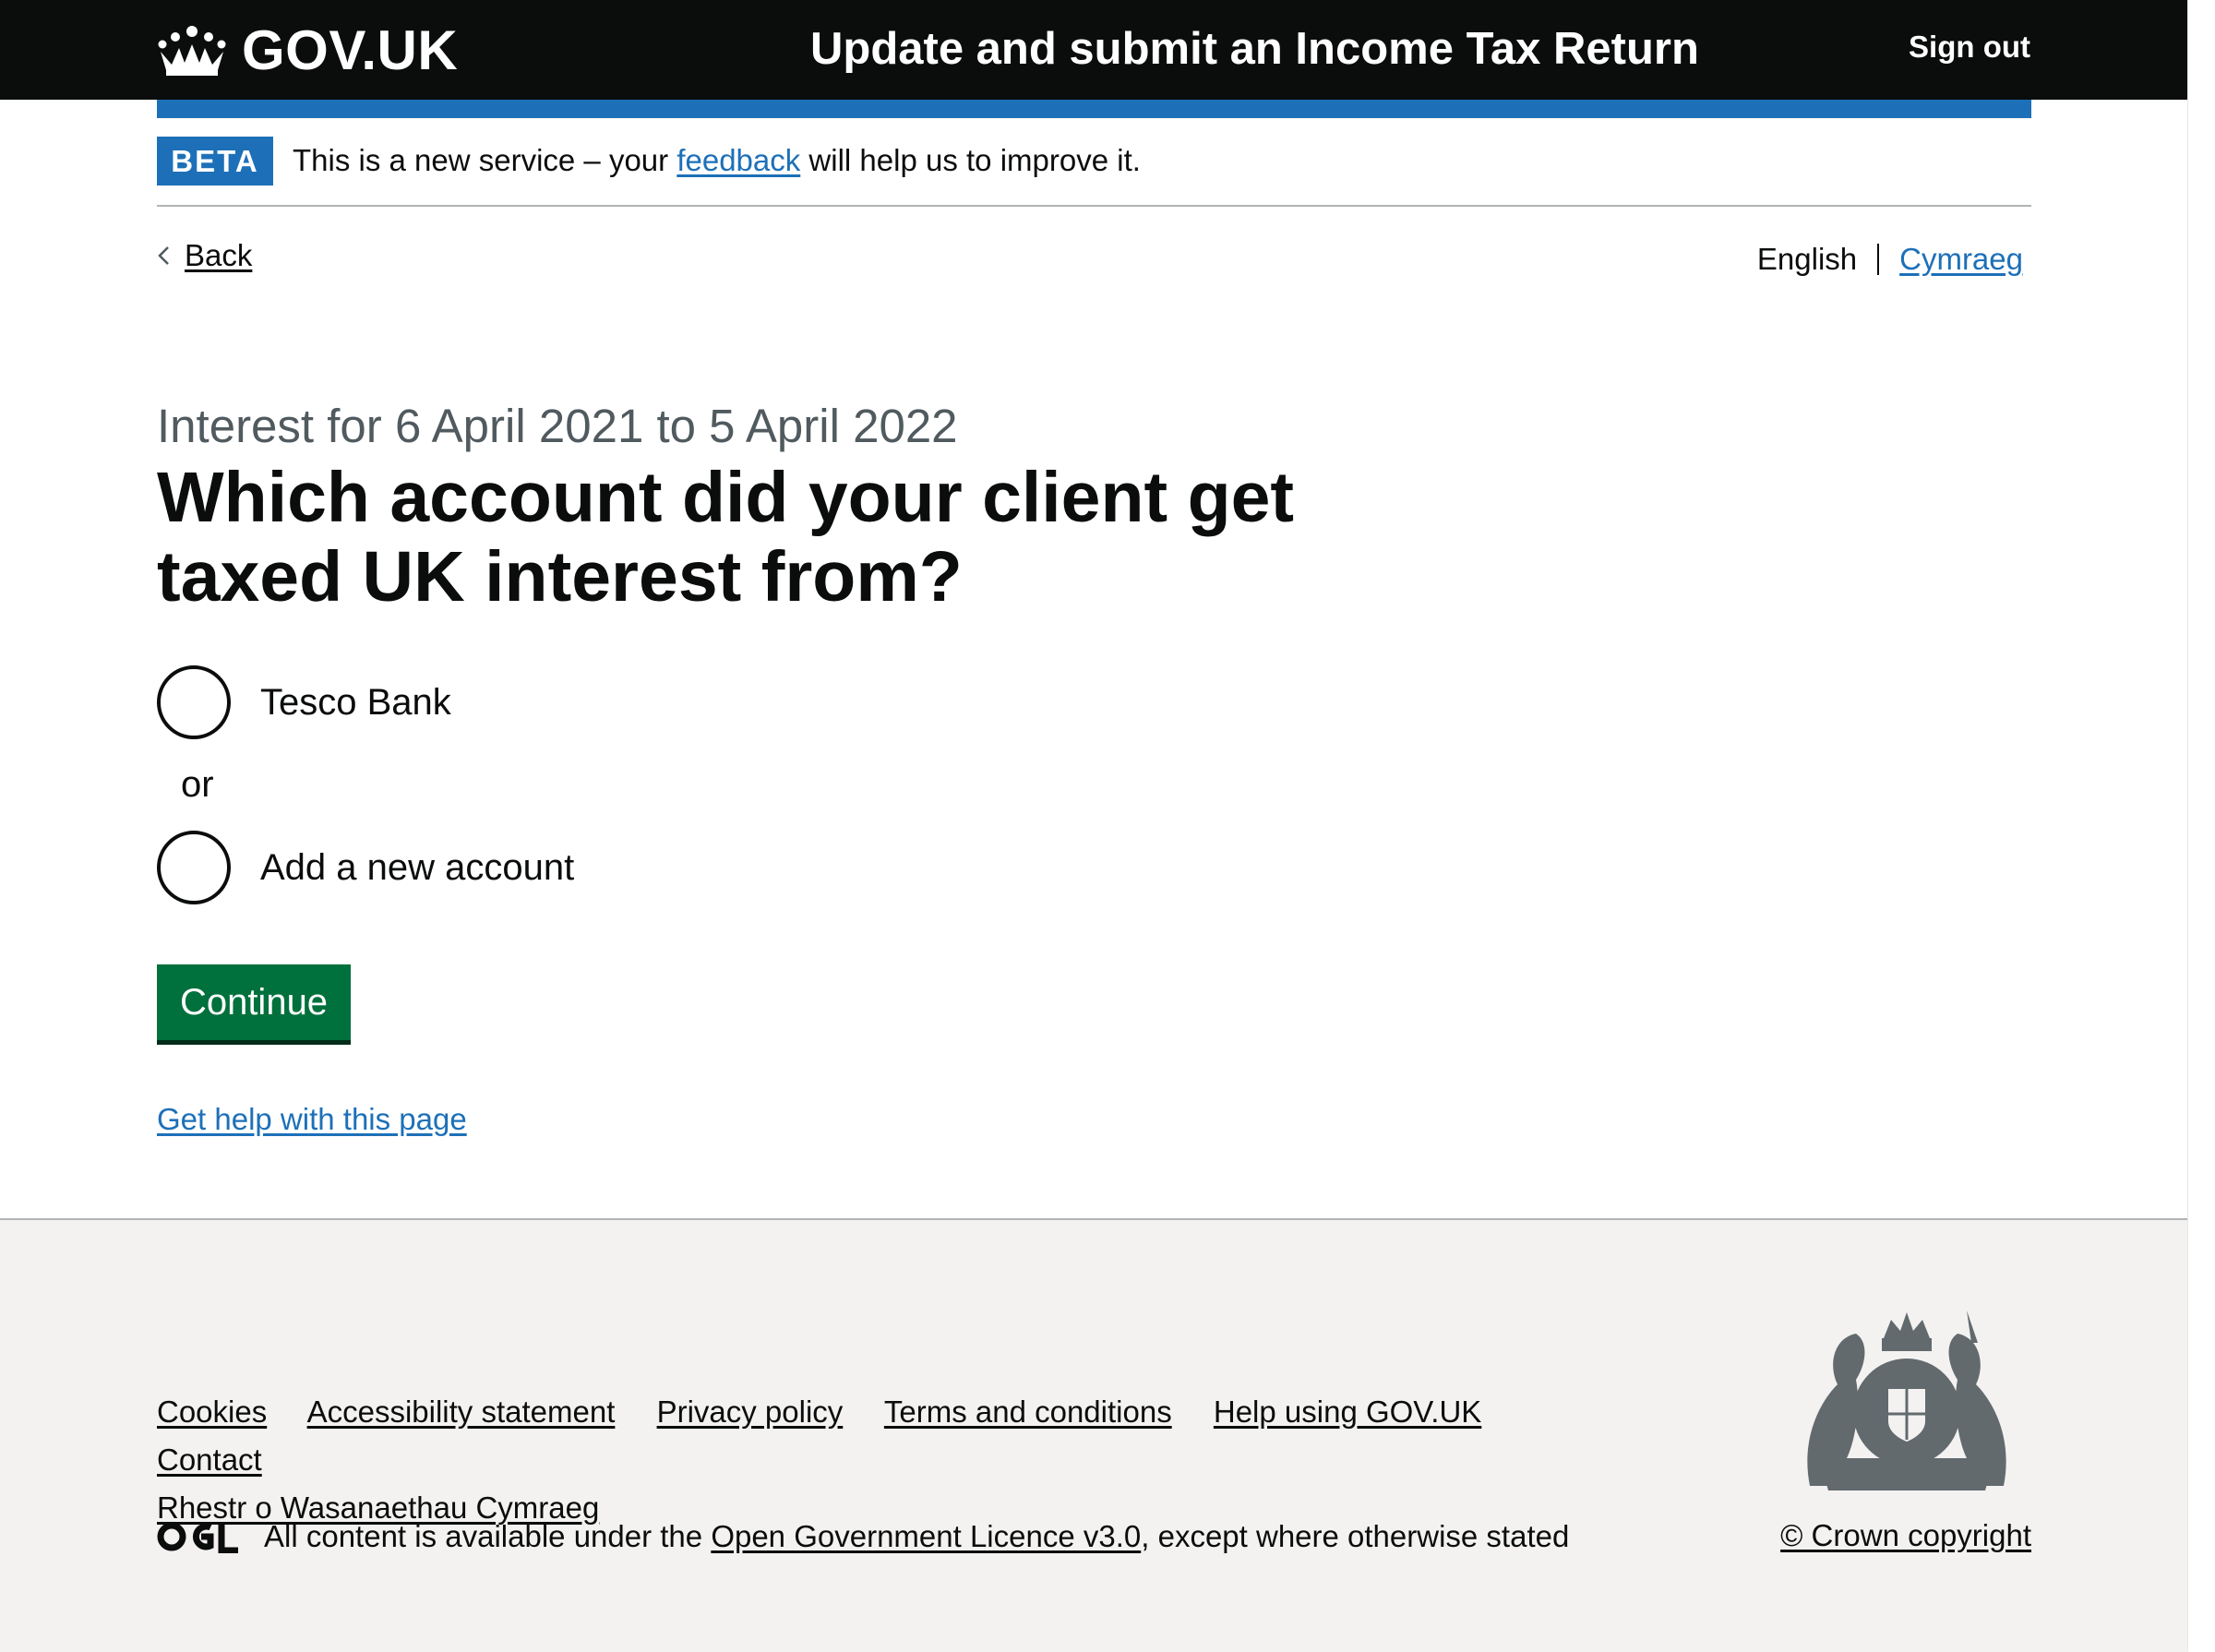 The image size is (2215, 1652). What do you see at coordinates (1028, 1412) in the screenshot?
I see `footer-link-terms: Terms and conditions` at bounding box center [1028, 1412].